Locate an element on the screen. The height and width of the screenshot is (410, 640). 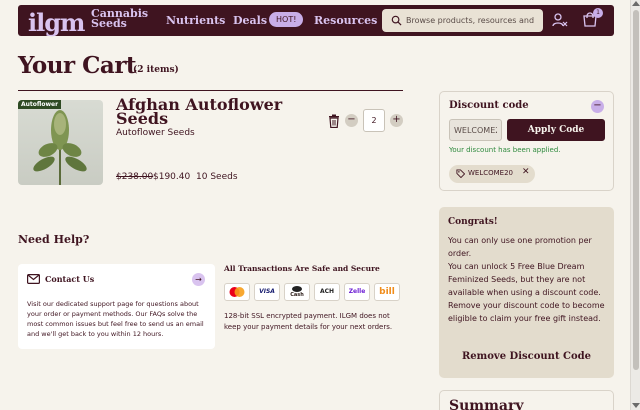
cash-icon: Cash is located at coordinates (297, 292).